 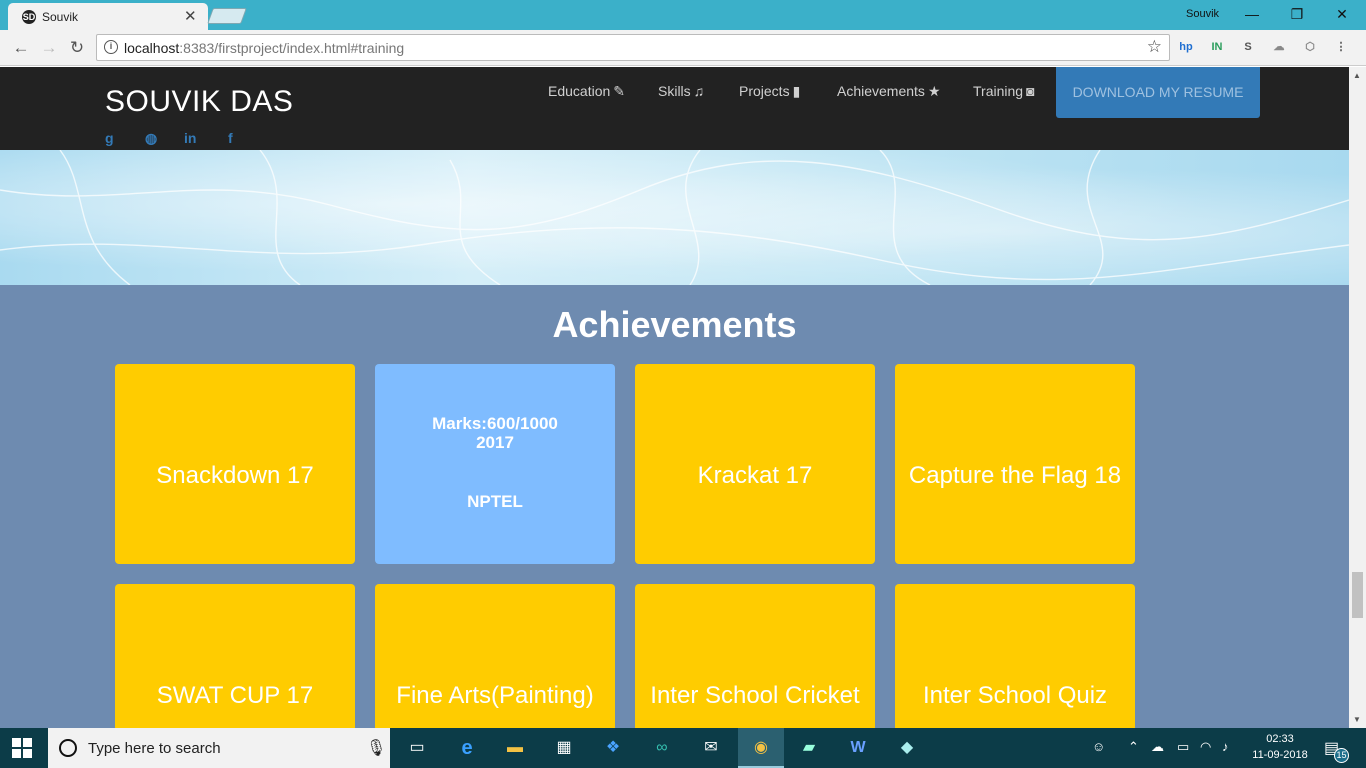 What do you see at coordinates (22, 748) in the screenshot?
I see `windows-start-icon` at bounding box center [22, 748].